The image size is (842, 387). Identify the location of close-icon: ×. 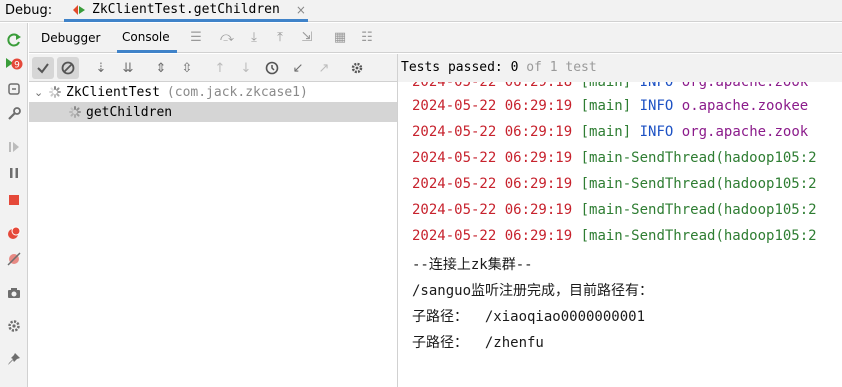
(301, 10).